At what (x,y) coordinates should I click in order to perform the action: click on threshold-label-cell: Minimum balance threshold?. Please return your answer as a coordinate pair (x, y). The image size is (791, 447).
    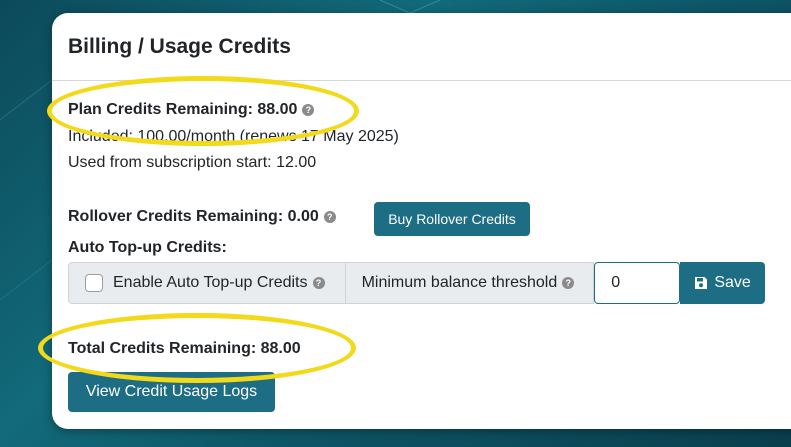
    Looking at the image, I should click on (470, 283).